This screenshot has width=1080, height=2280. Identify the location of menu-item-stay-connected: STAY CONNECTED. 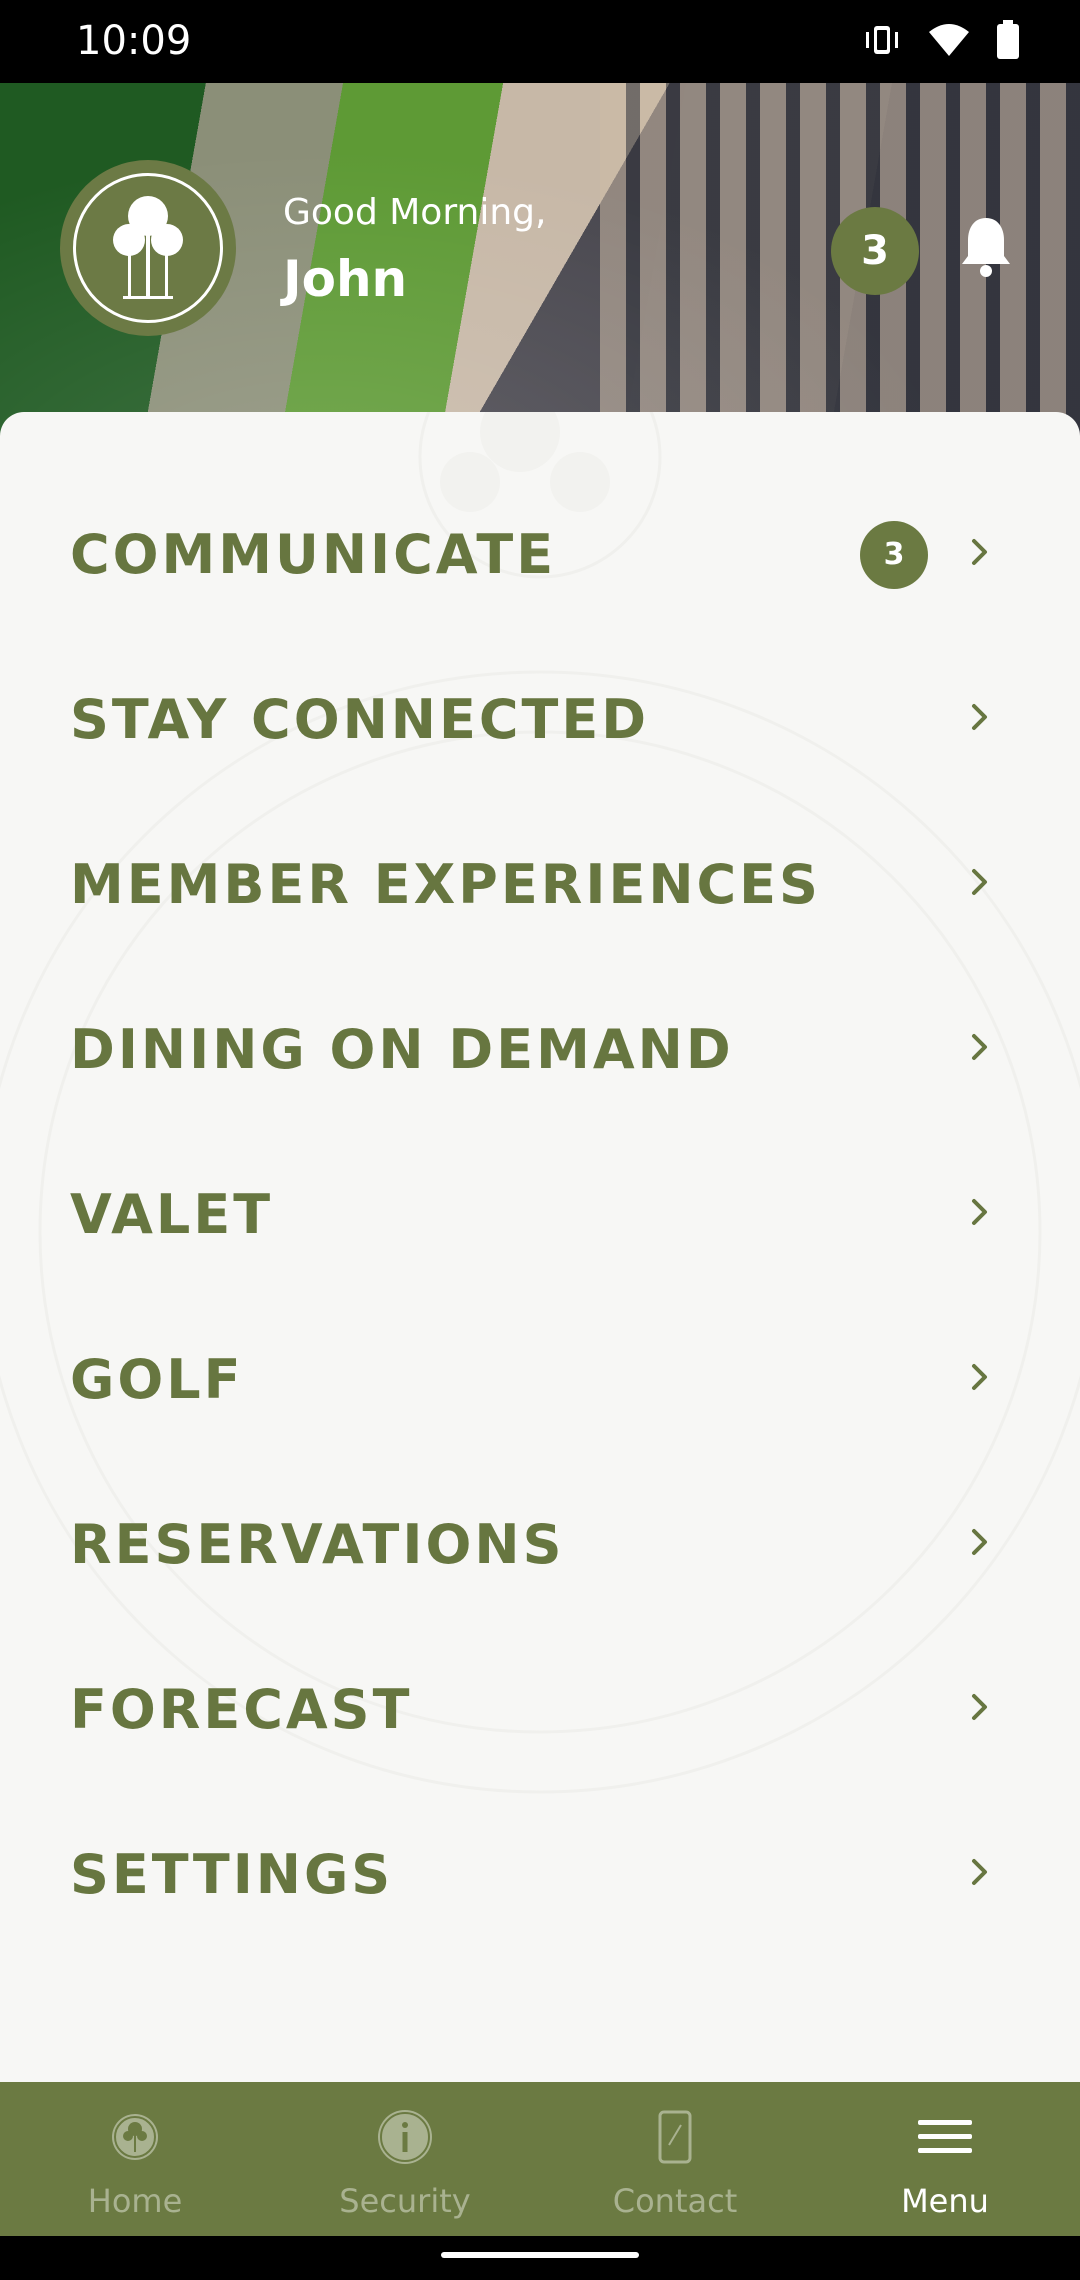
(540, 719).